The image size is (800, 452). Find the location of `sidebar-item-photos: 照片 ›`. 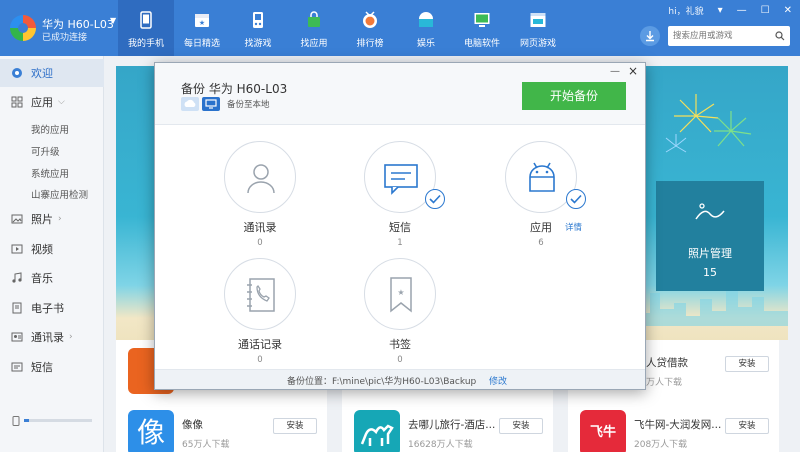

sidebar-item-photos: 照片 › is located at coordinates (52, 219).